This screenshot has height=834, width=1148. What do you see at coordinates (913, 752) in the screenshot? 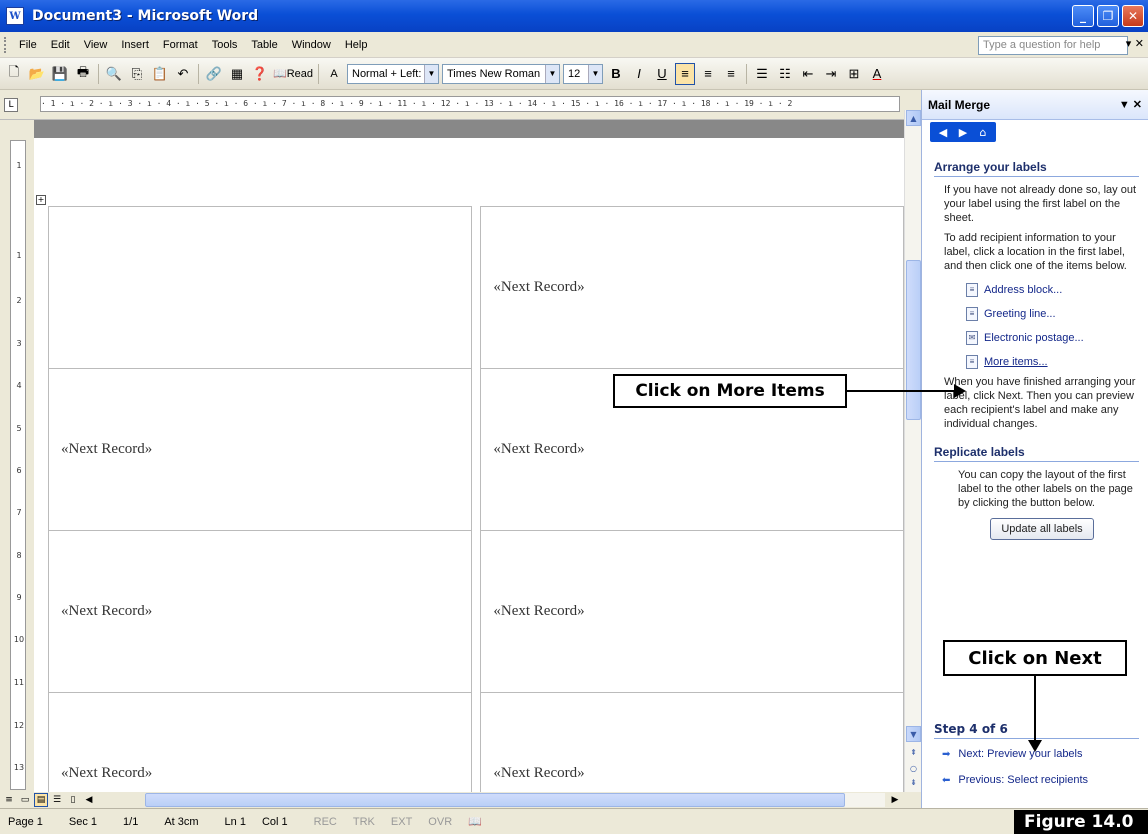
I see `previous-page-icon: ⇞` at bounding box center [913, 752].